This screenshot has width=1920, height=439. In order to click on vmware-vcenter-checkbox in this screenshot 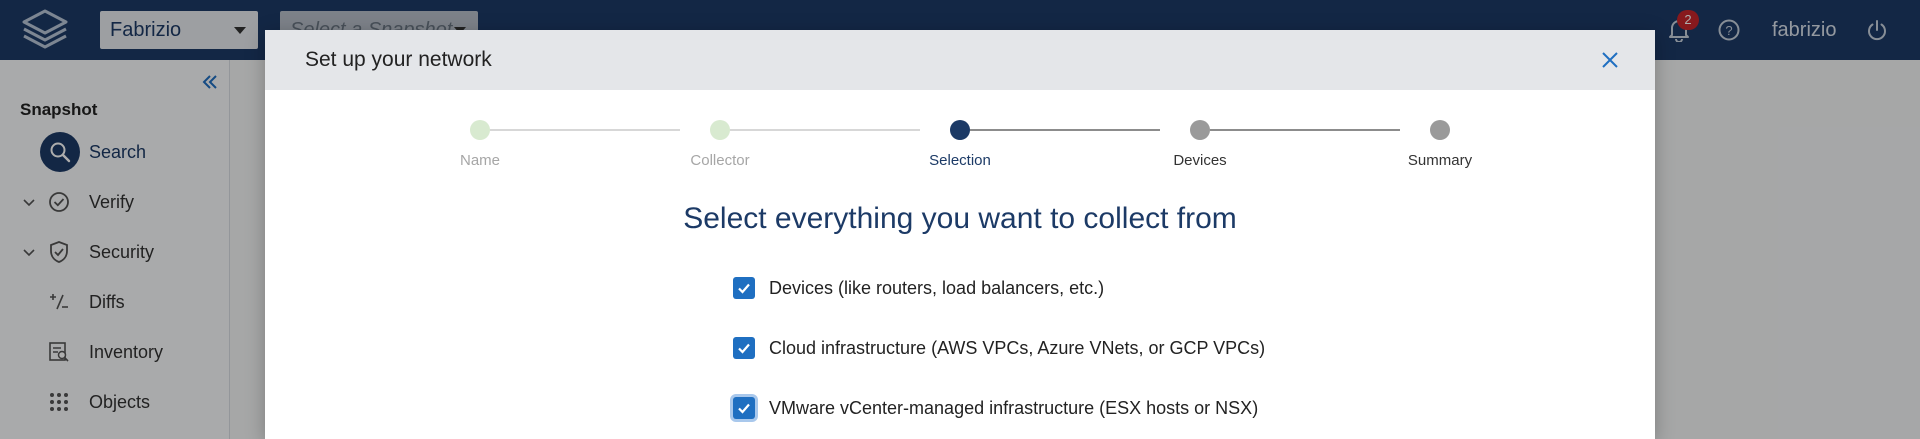, I will do `click(744, 408)`.